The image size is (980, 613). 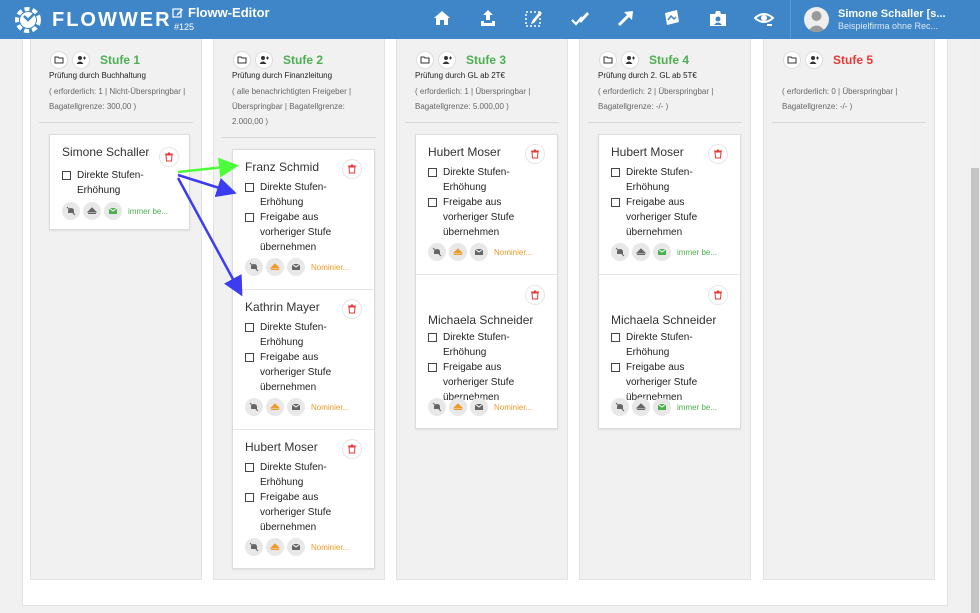 I want to click on arrow-up-right-icon, so click(x=626, y=18).